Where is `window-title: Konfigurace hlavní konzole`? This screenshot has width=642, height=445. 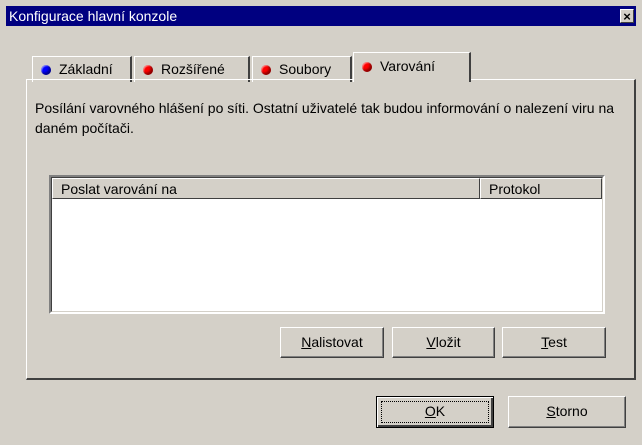
window-title: Konfigurace hlavní konzole is located at coordinates (93, 16).